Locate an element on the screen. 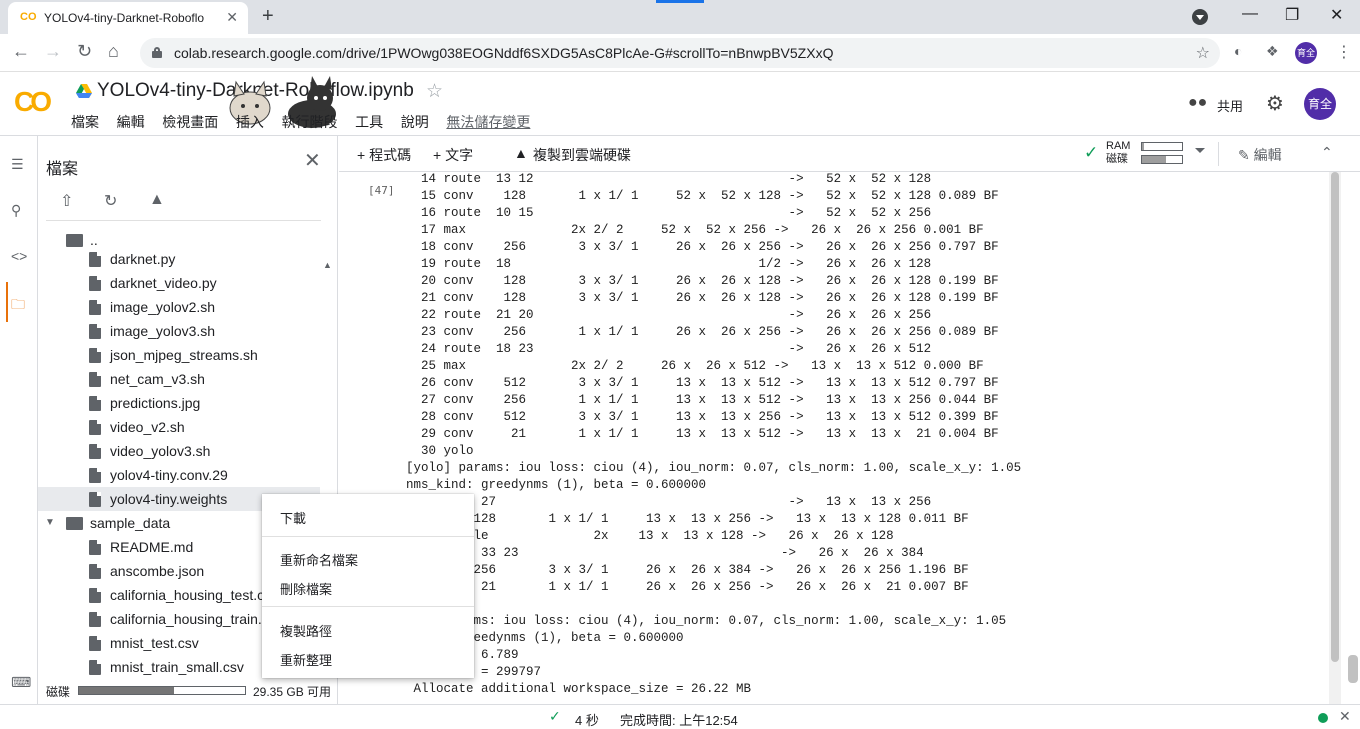  file-name: darknet.py is located at coordinates (143, 259).